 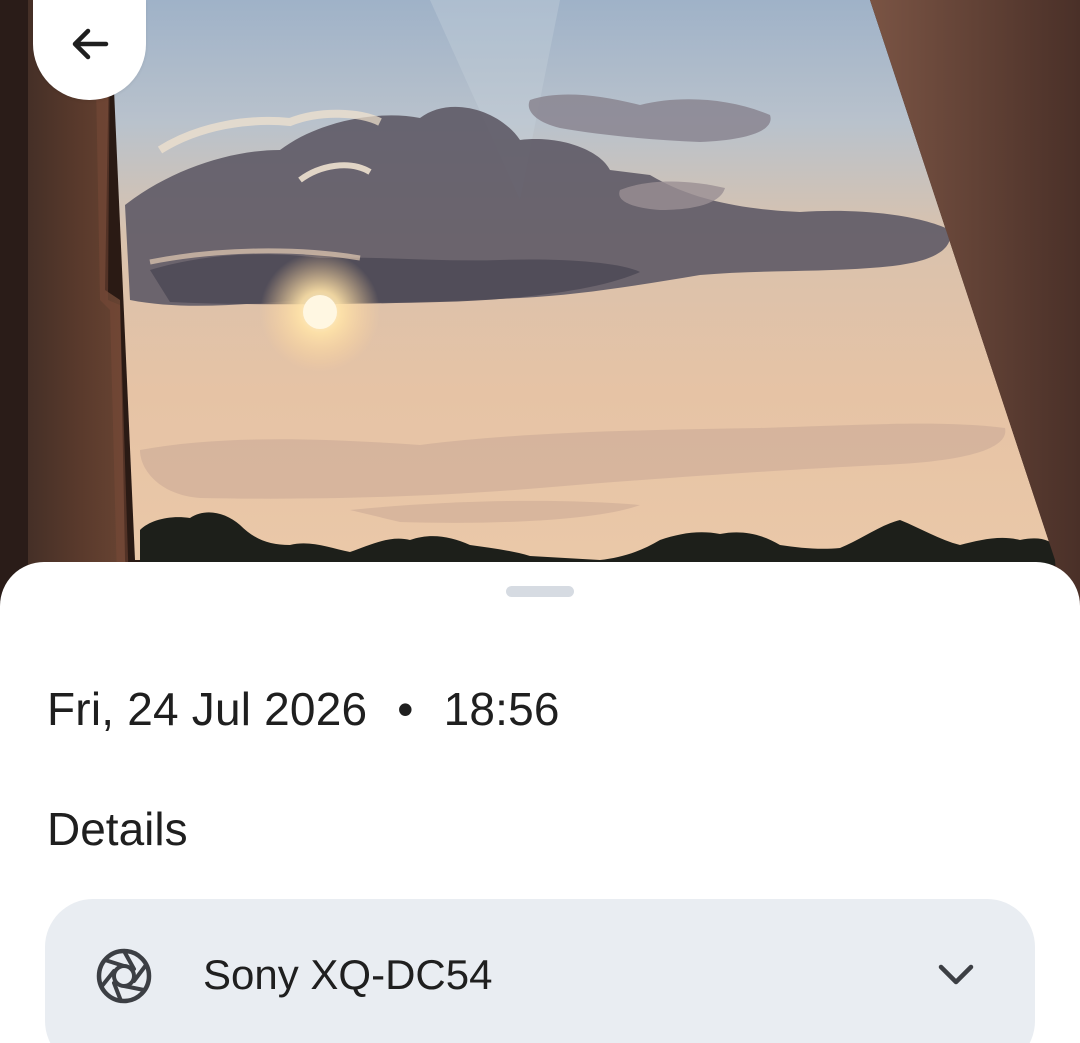 What do you see at coordinates (117, 829) in the screenshot?
I see `details-heading: Details` at bounding box center [117, 829].